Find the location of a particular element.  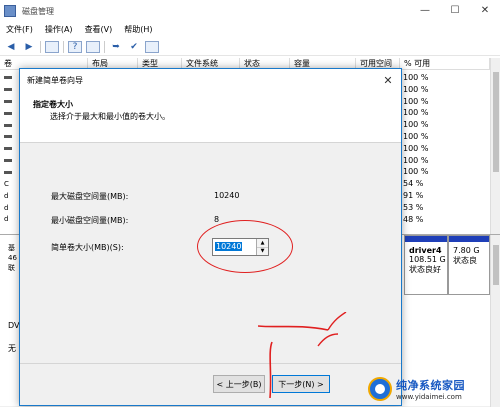

connect-icon: ➥ is located at coordinates (116, 47).